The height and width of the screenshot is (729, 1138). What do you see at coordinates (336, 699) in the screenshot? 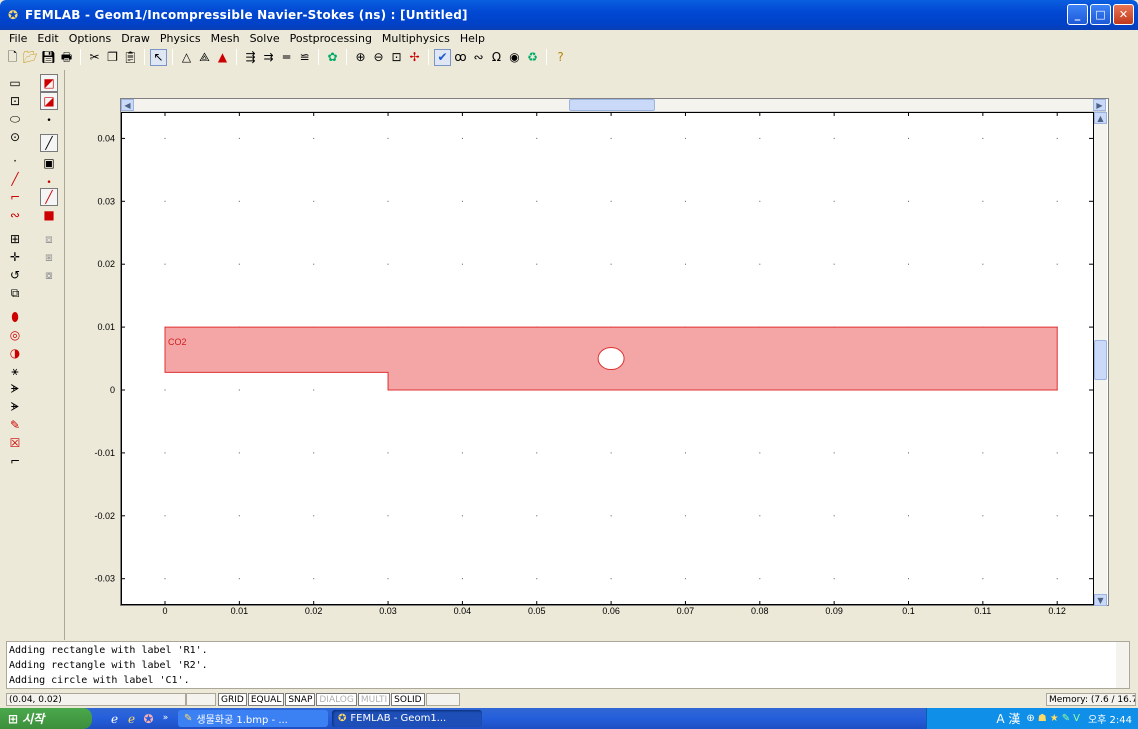
I see `dialog-toggle: DIALOG` at bounding box center [336, 699].